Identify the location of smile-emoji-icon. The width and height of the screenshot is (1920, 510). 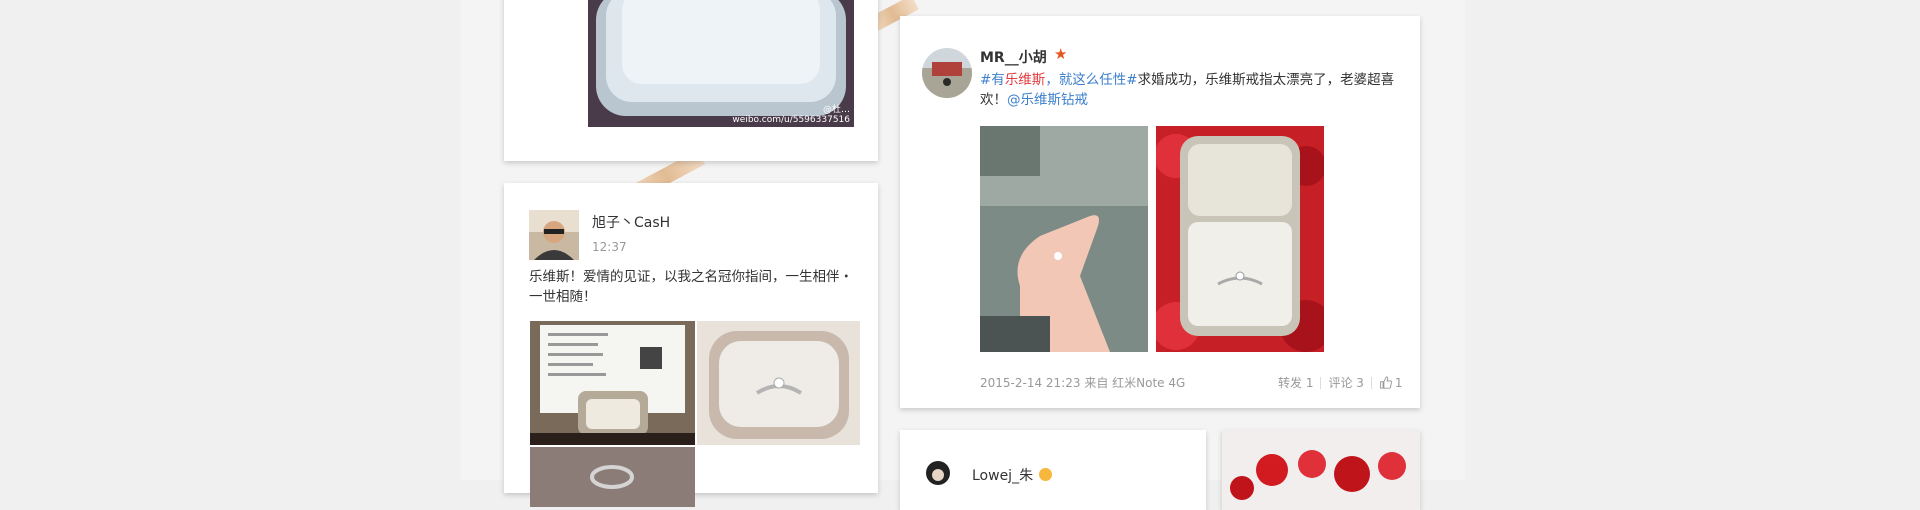
(1045, 474).